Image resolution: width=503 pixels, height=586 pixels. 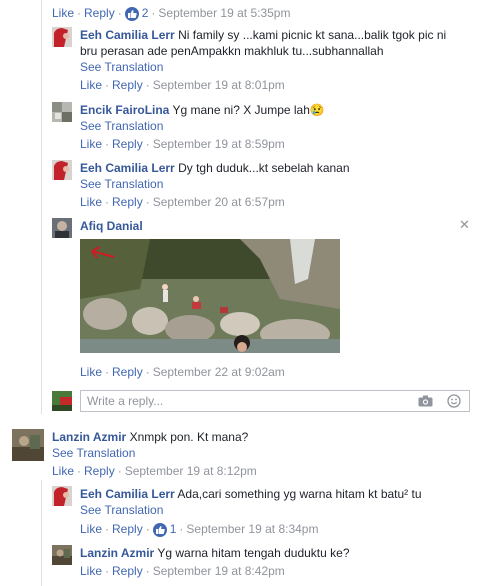 What do you see at coordinates (252, 529) in the screenshot?
I see `timestamp: September 19 at 8:34pm` at bounding box center [252, 529].